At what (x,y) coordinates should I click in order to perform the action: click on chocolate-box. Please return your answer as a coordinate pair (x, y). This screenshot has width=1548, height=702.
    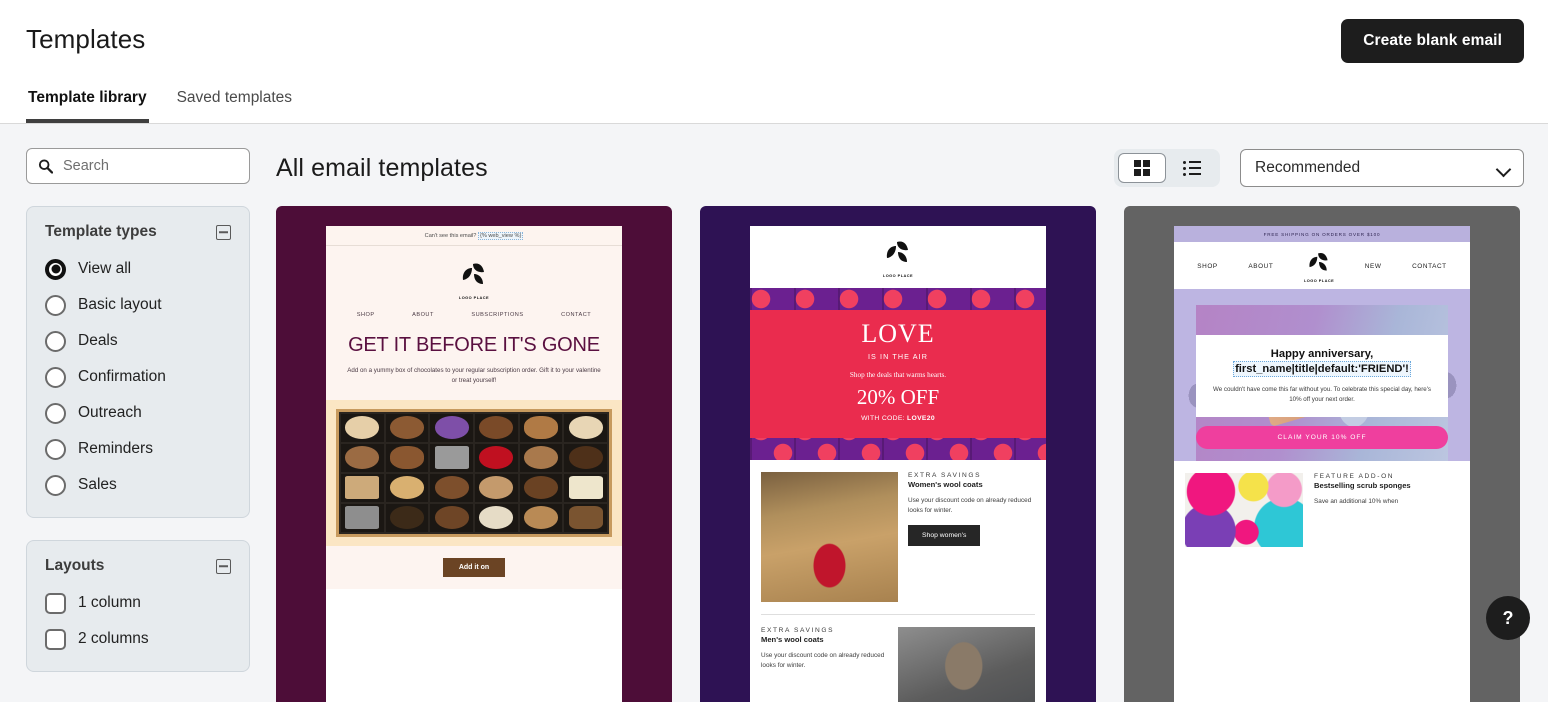
    Looking at the image, I should click on (474, 472).